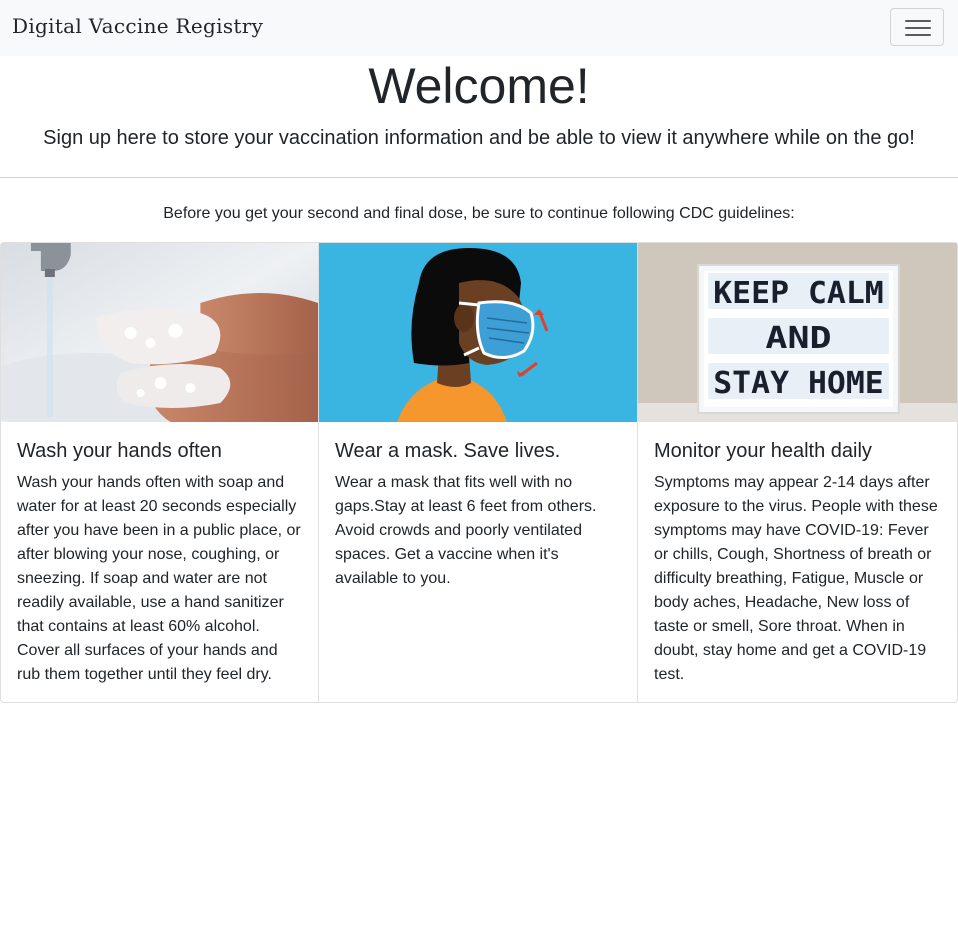 The height and width of the screenshot is (937, 958). What do you see at coordinates (479, 86) in the screenshot?
I see `page-title: Welcome!` at bounding box center [479, 86].